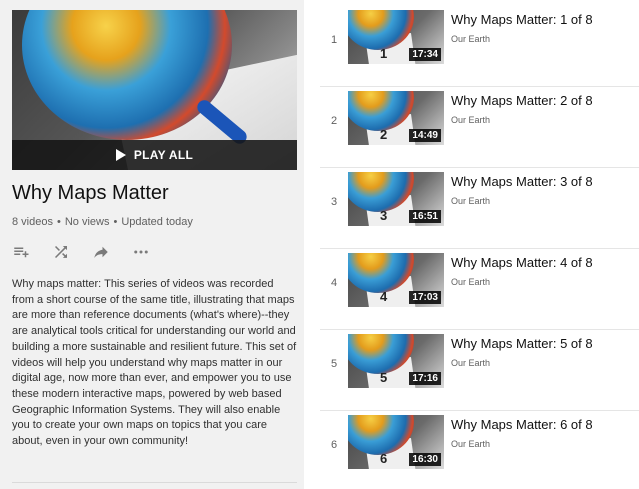 This screenshot has height=489, width=639. Describe the element at coordinates (425, 297) in the screenshot. I see `video-duration: 17:03` at that location.